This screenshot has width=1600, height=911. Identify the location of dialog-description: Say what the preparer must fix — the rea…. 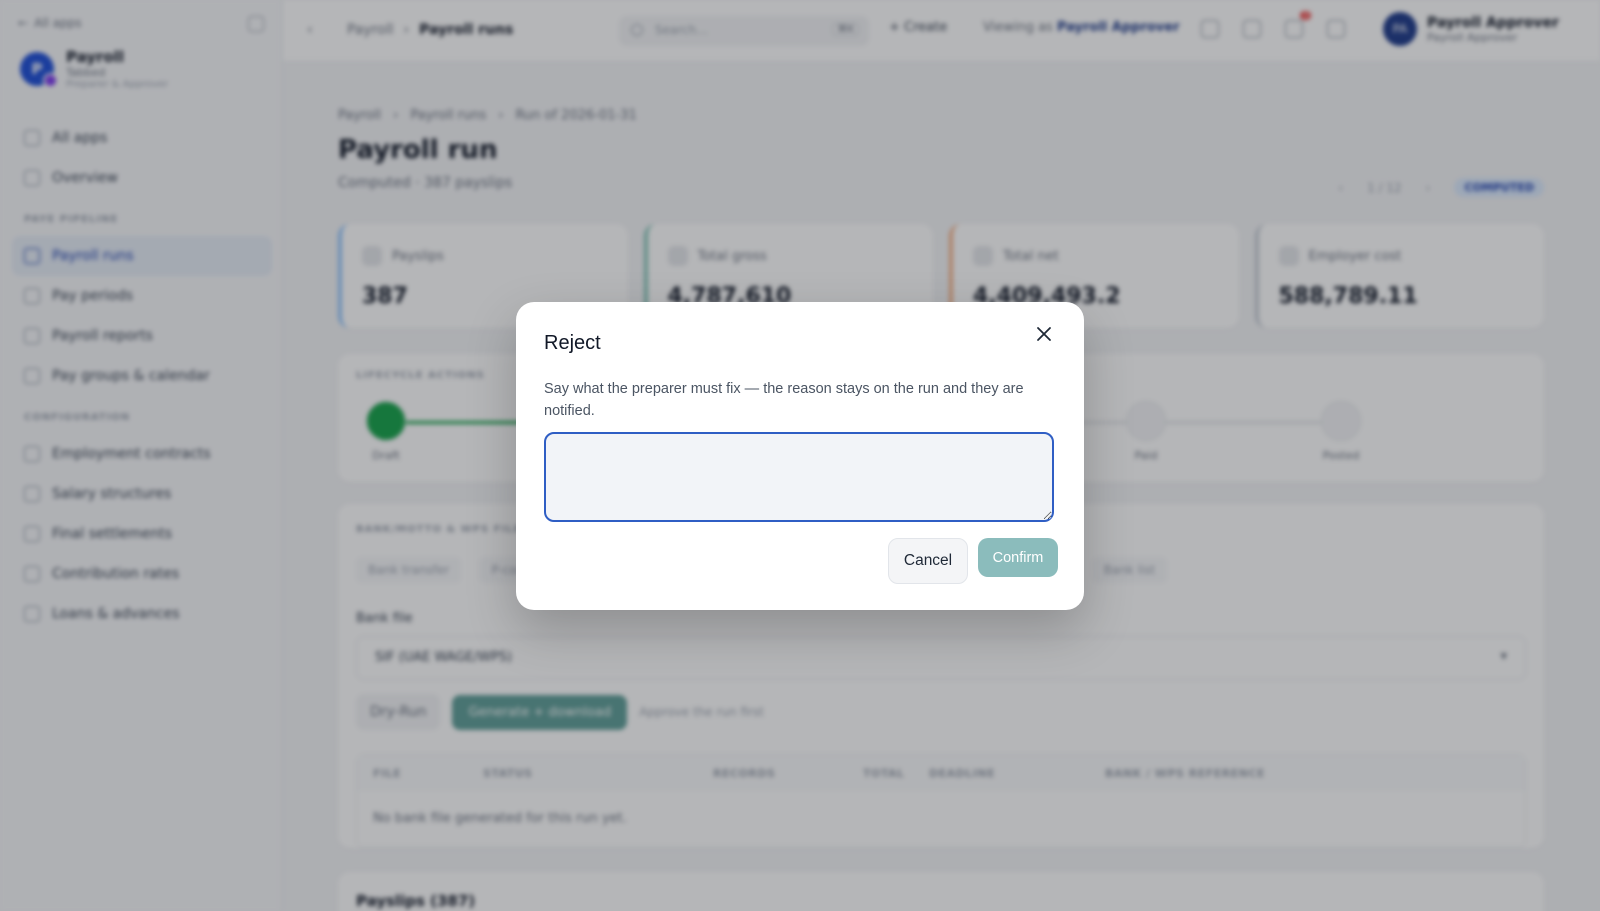
(784, 400).